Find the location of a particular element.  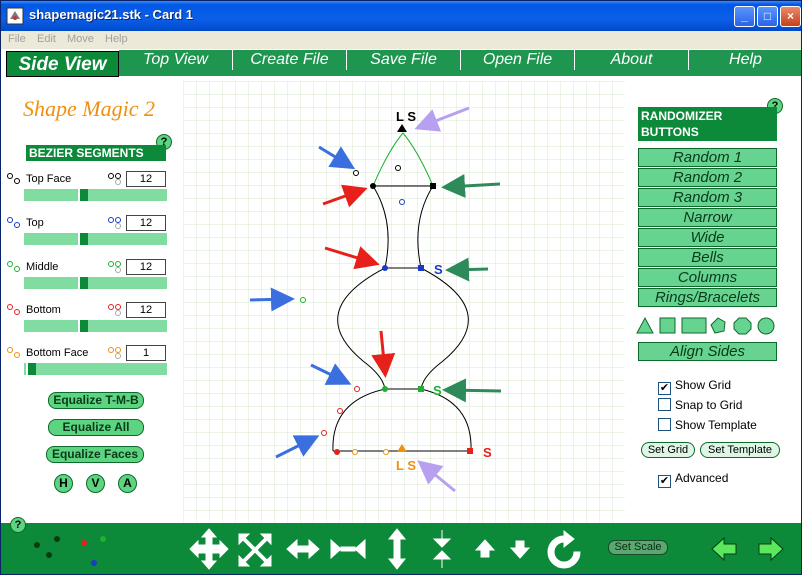

tab-about: About is located at coordinates (632, 60).